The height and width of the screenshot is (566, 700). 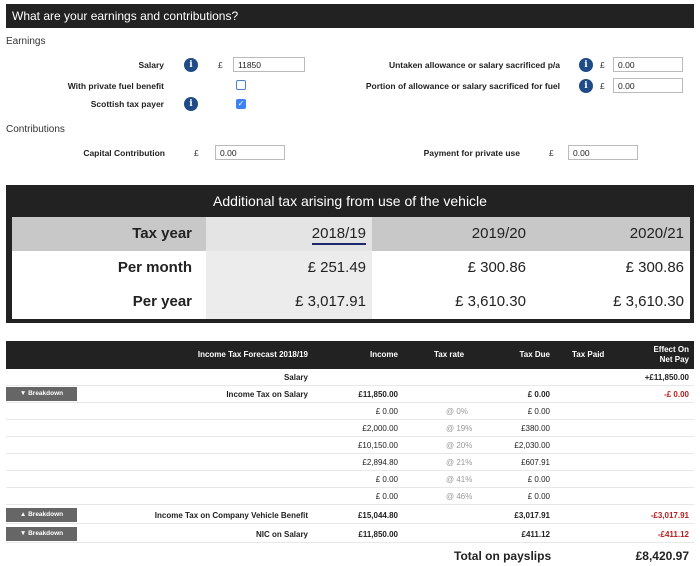 What do you see at coordinates (674, 359) in the screenshot?
I see `effect-header-line2: Net Pay` at bounding box center [674, 359].